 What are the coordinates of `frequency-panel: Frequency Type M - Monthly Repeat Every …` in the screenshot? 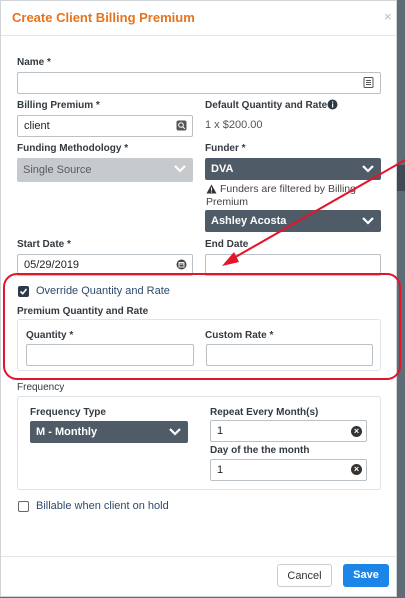 It's located at (199, 443).